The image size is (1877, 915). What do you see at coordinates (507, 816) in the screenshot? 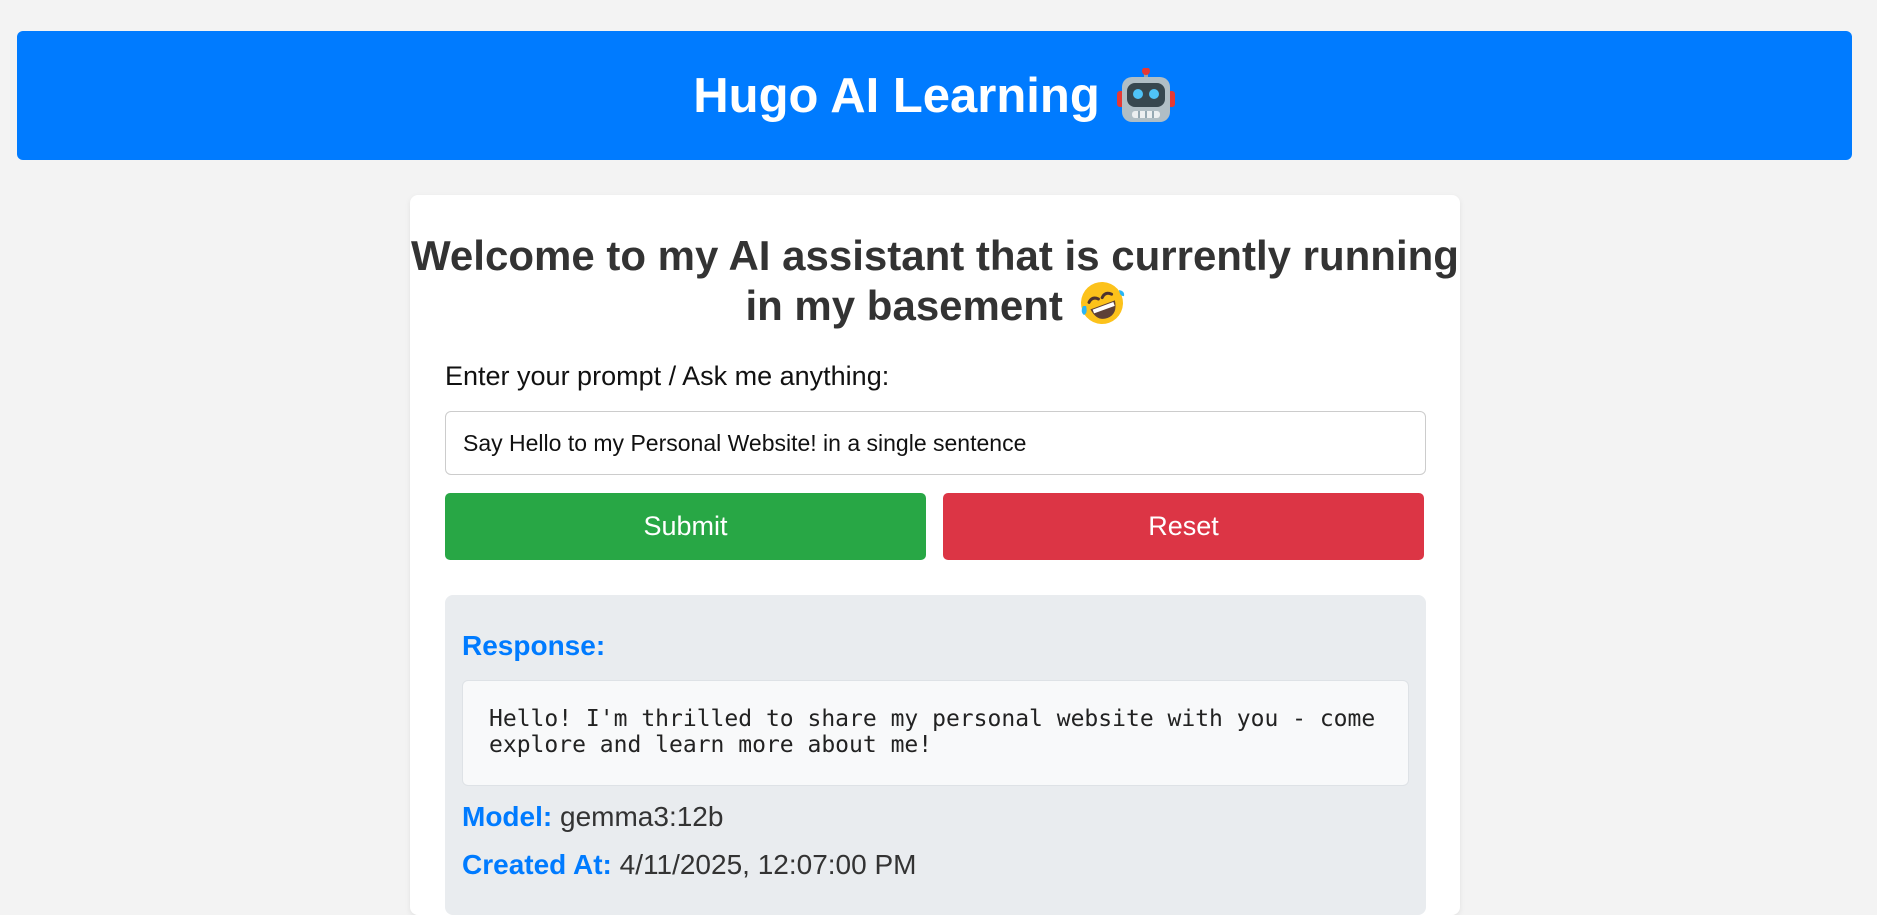
I see `model-label: Model:` at bounding box center [507, 816].